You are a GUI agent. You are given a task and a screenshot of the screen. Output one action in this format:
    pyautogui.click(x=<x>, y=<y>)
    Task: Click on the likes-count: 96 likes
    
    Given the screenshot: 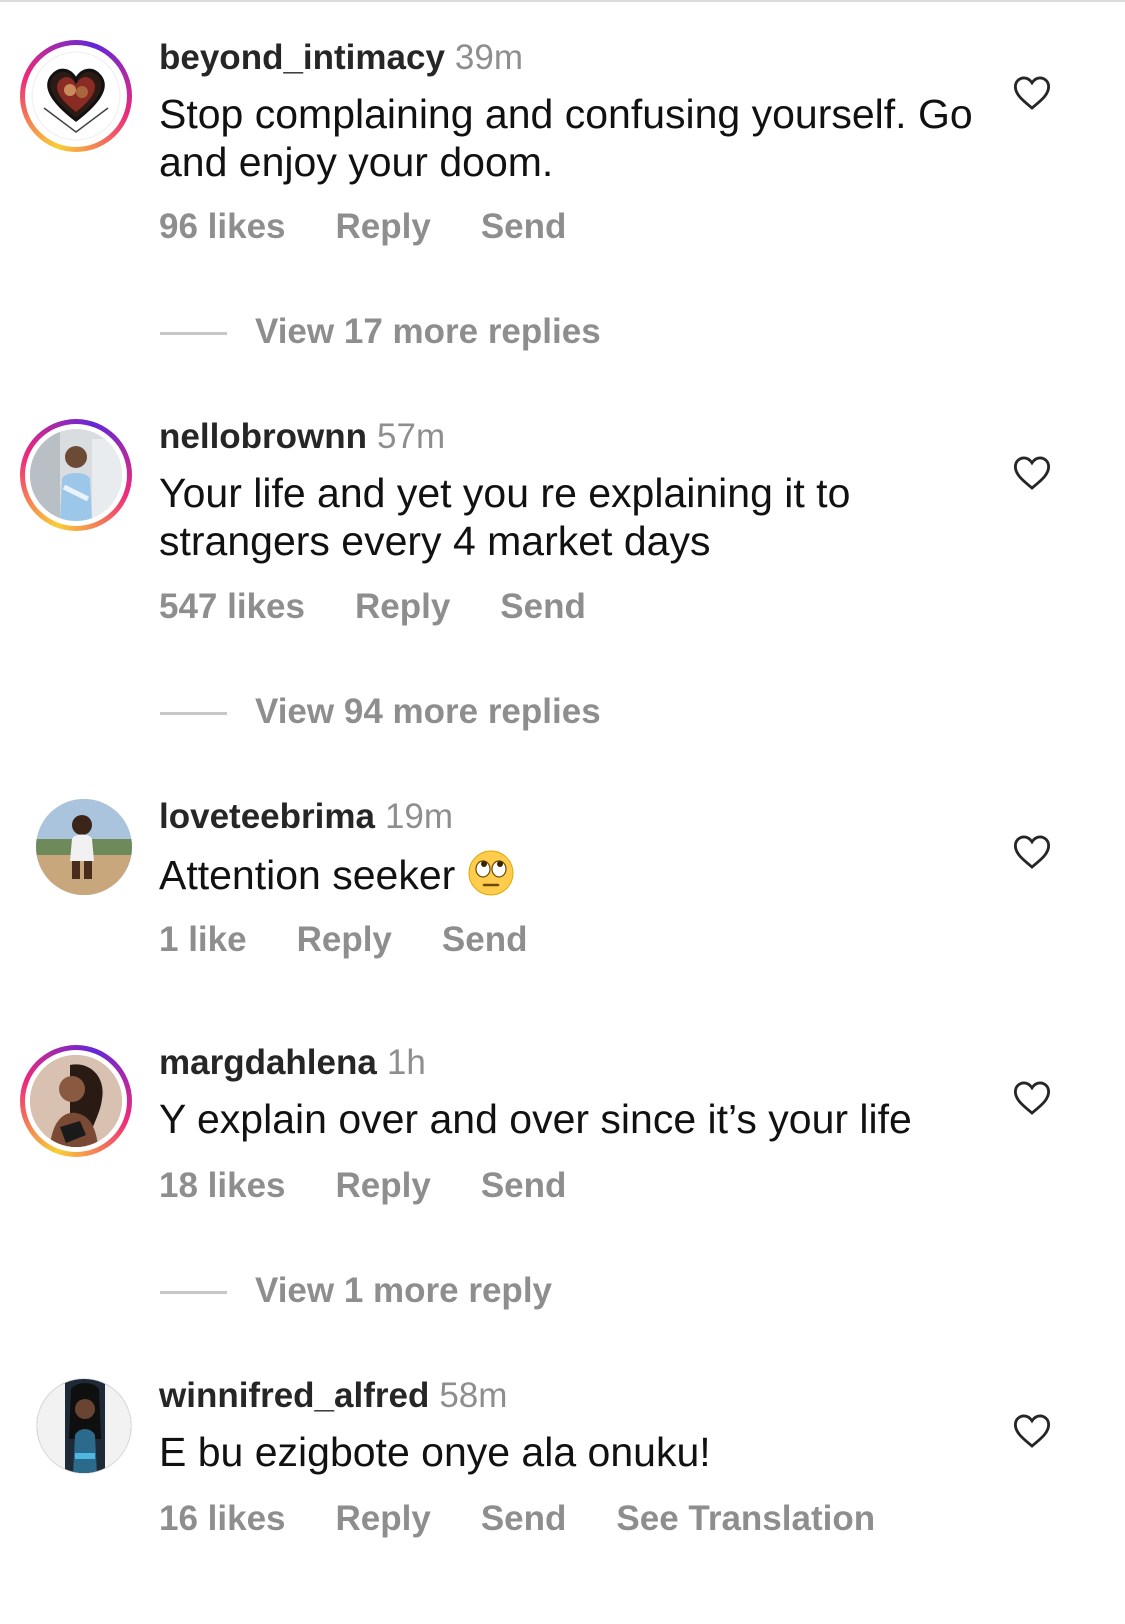 What is the action you would take?
    pyautogui.click(x=222, y=226)
    